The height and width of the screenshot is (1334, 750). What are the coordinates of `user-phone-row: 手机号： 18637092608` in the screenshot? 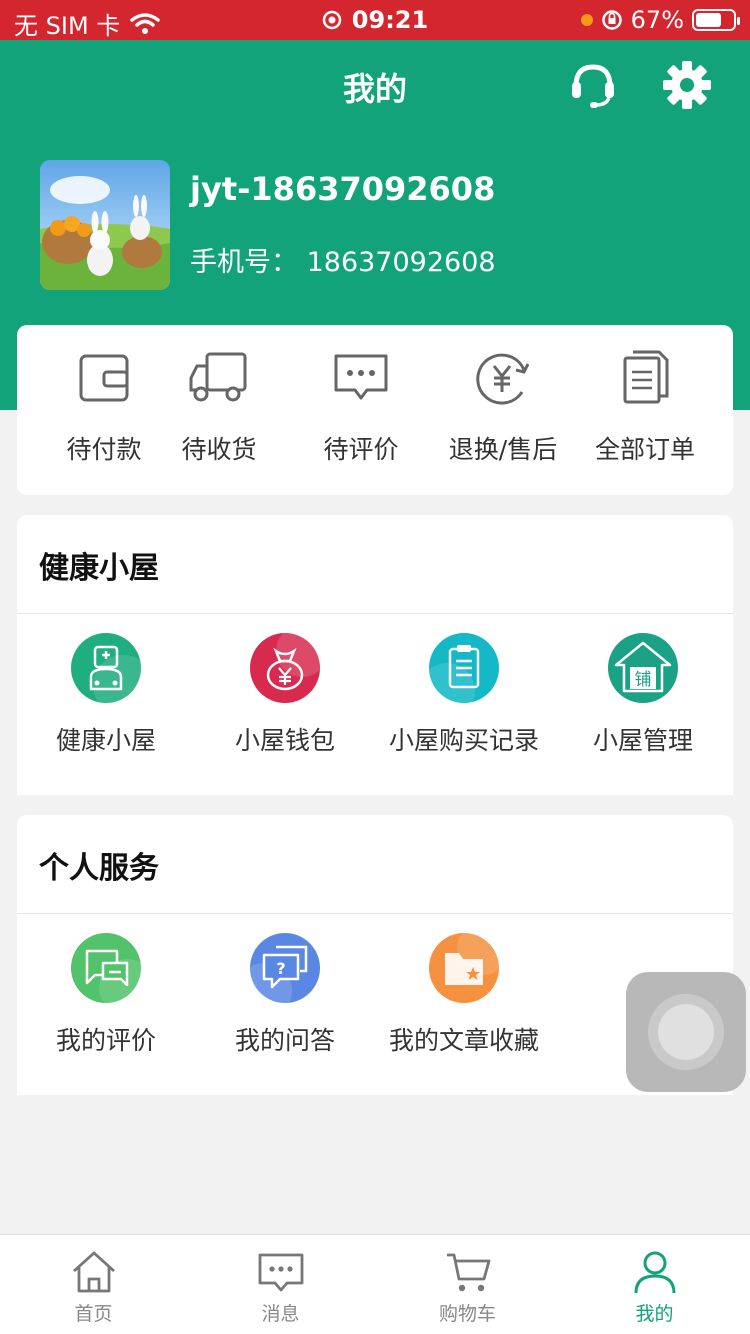 It's located at (343, 259).